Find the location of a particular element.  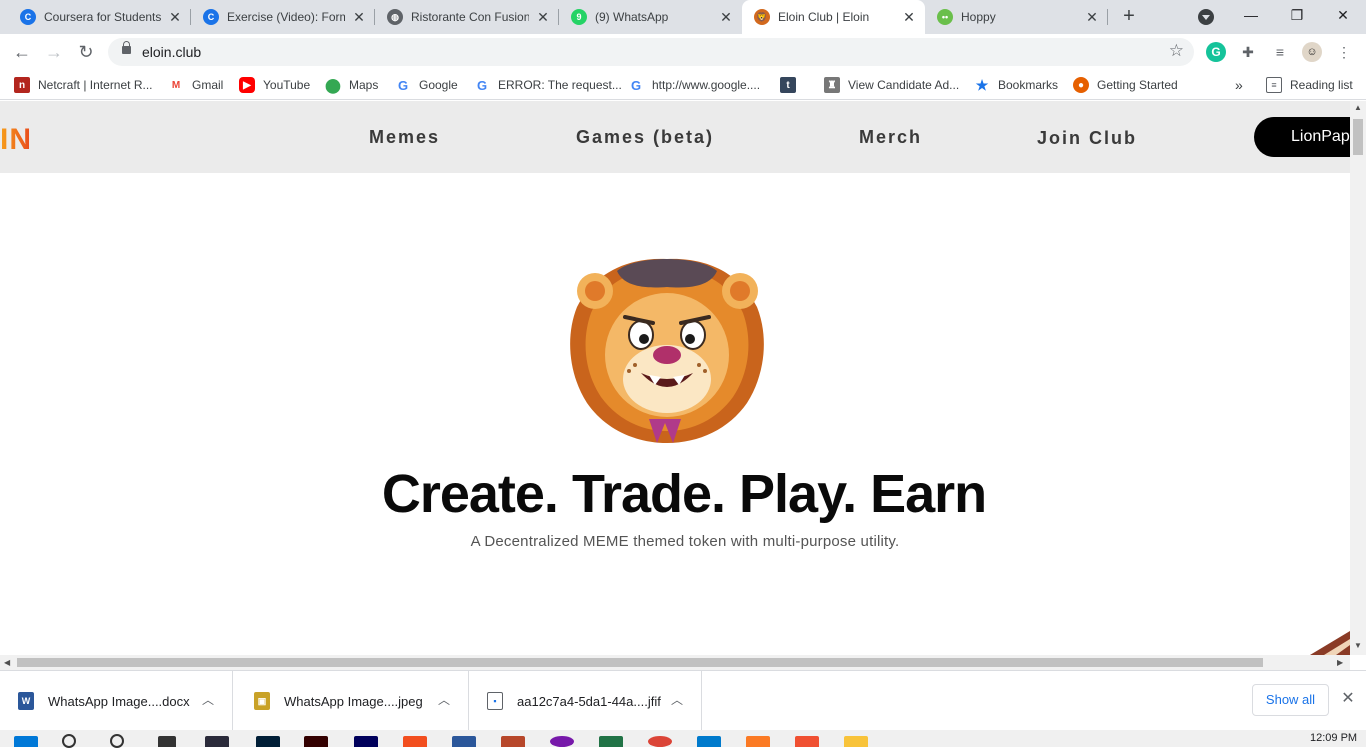

nav-link-memes: Memes is located at coordinates (404, 137).